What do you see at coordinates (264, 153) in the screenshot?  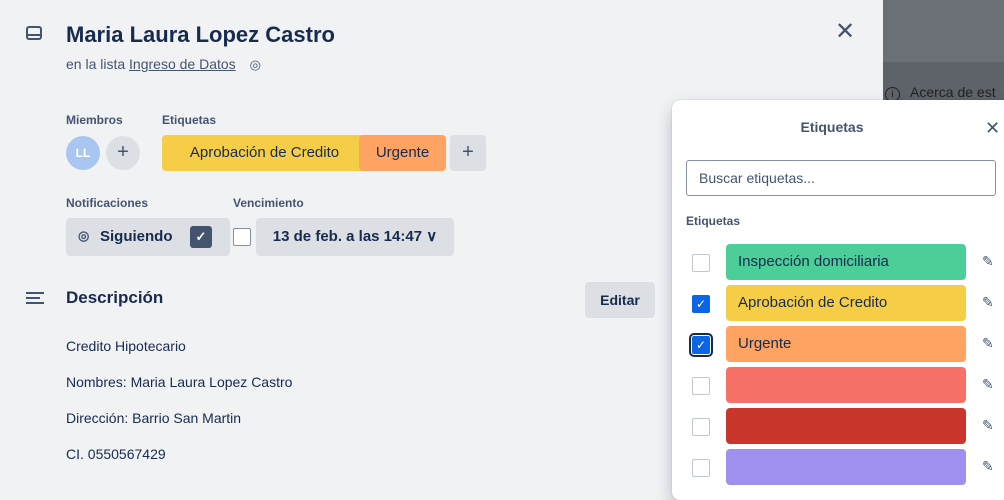 I see `card-label-chip: Aprobación de Credito` at bounding box center [264, 153].